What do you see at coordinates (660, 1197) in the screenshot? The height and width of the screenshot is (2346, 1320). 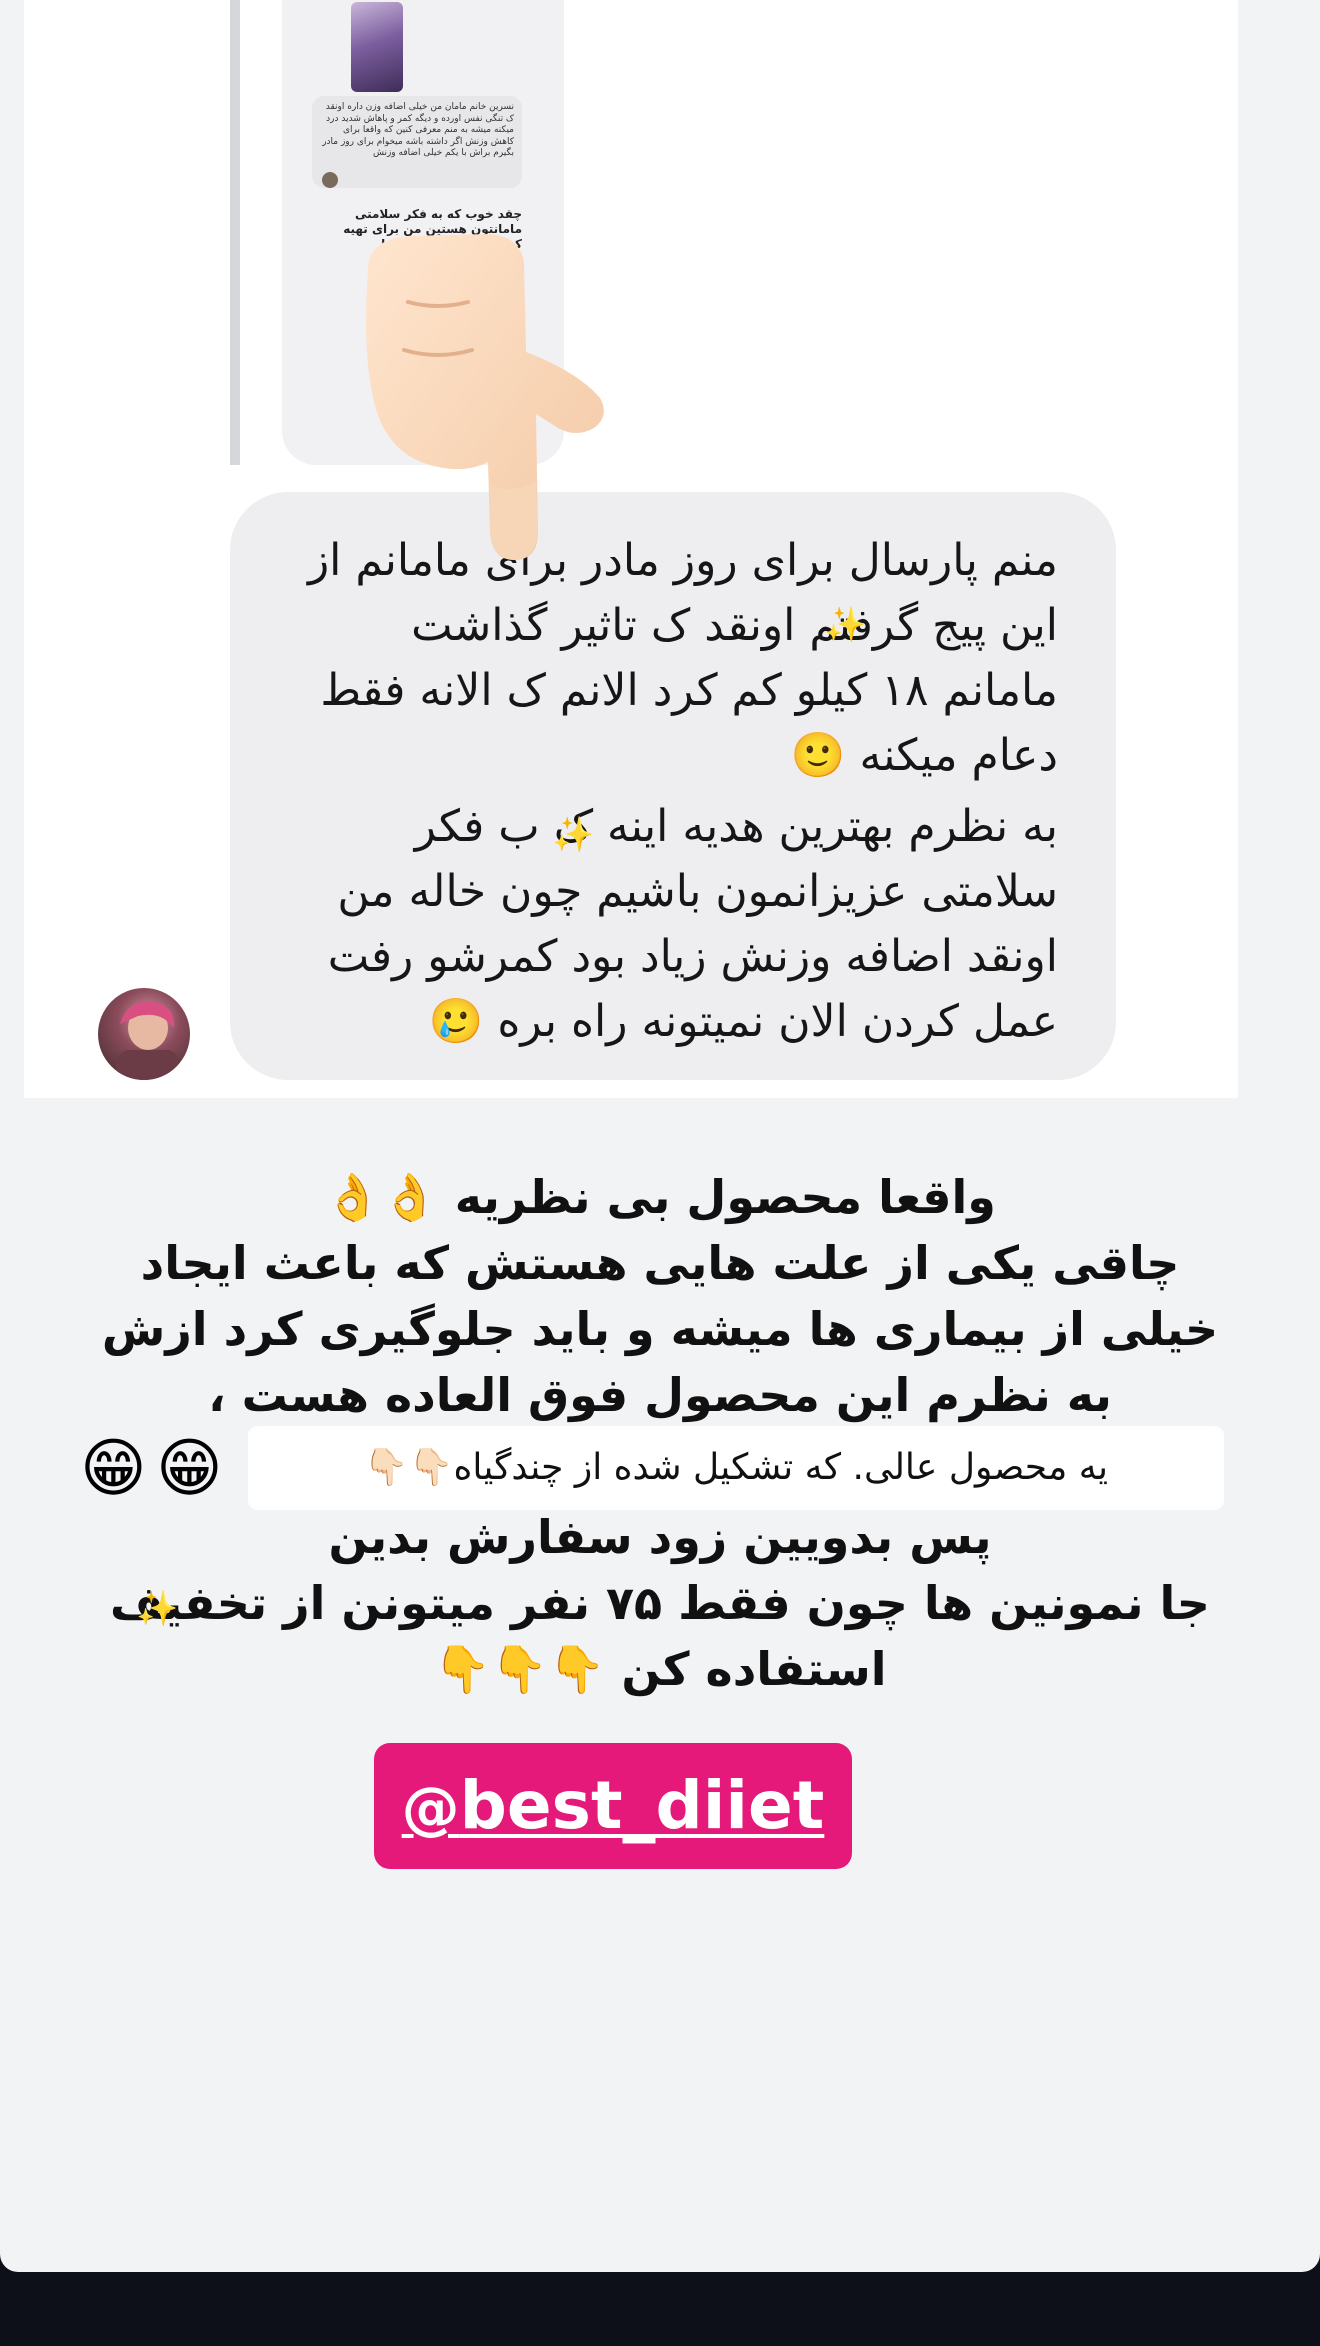 I see `caption-line: واقعا محصول بی نظریه 👌👌` at bounding box center [660, 1197].